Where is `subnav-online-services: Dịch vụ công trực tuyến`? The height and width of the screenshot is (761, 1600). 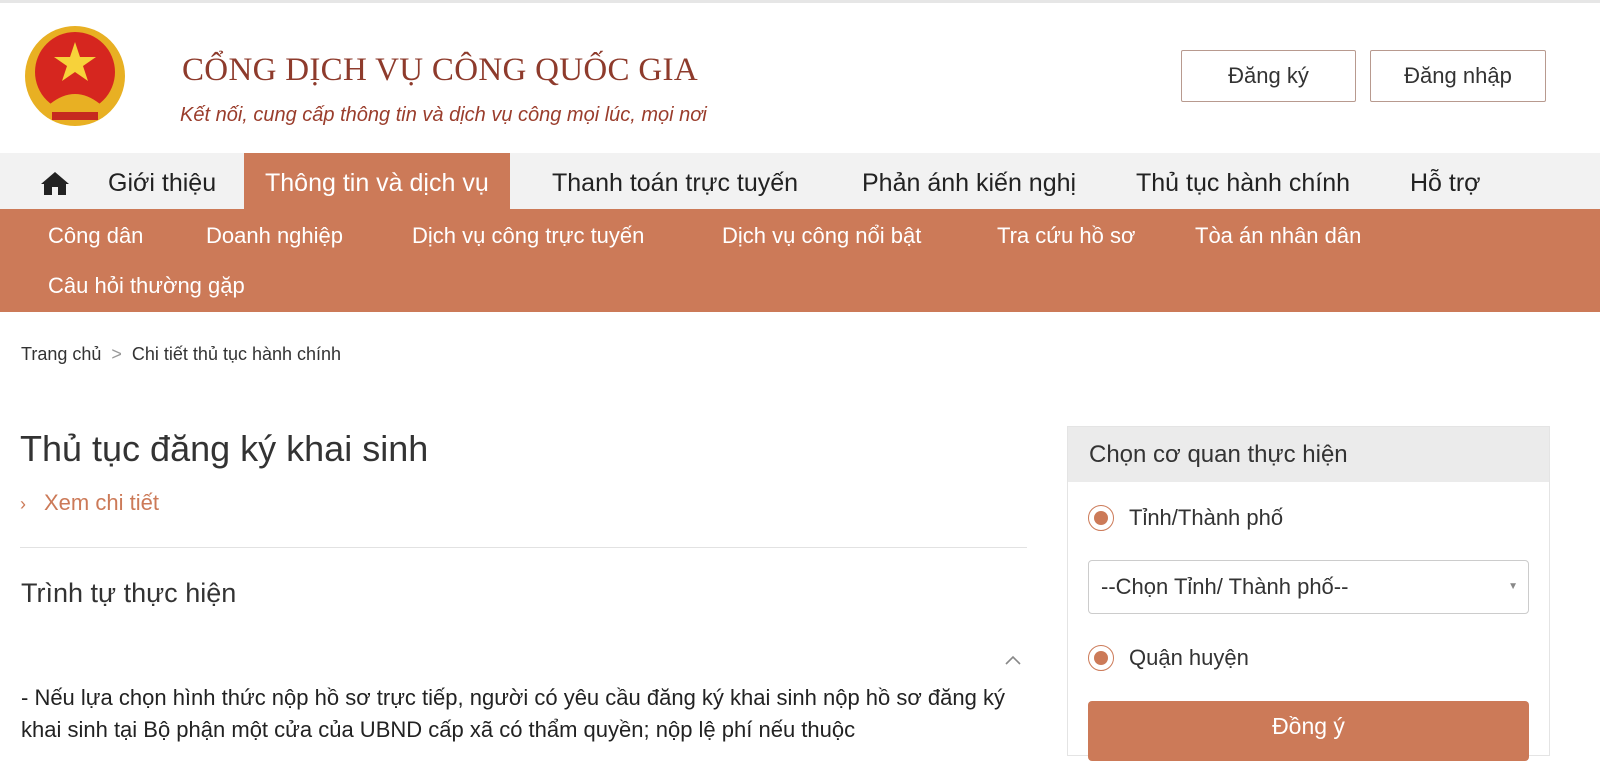 subnav-online-services: Dịch vụ công trực tuyến is located at coordinates (528, 236).